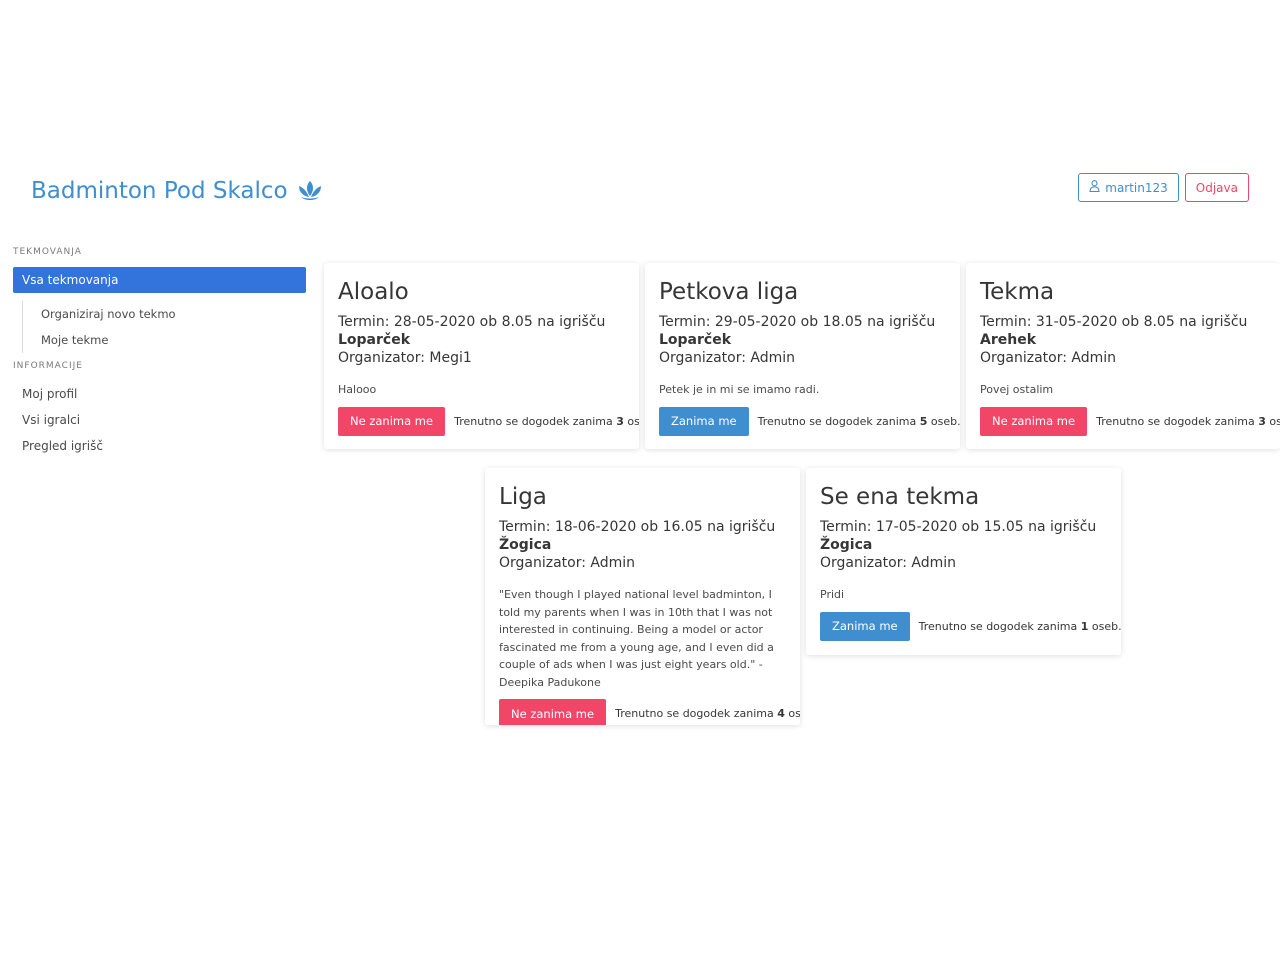 This screenshot has height=960, width=1280. What do you see at coordinates (1216, 187) in the screenshot?
I see `logout-button: Odjava` at bounding box center [1216, 187].